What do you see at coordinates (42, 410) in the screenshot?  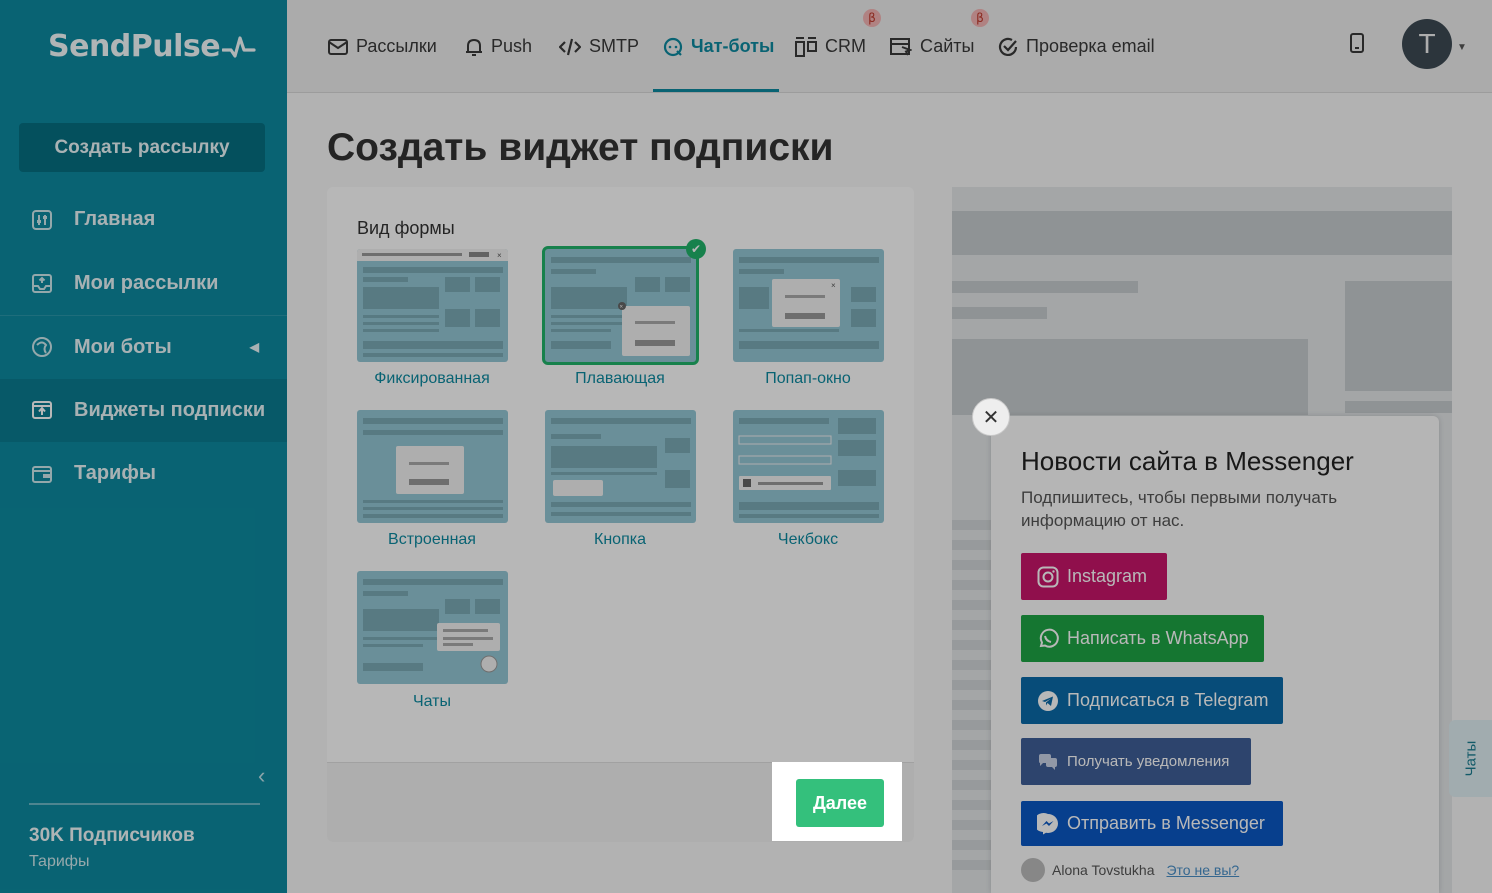 I see `widget-icon` at bounding box center [42, 410].